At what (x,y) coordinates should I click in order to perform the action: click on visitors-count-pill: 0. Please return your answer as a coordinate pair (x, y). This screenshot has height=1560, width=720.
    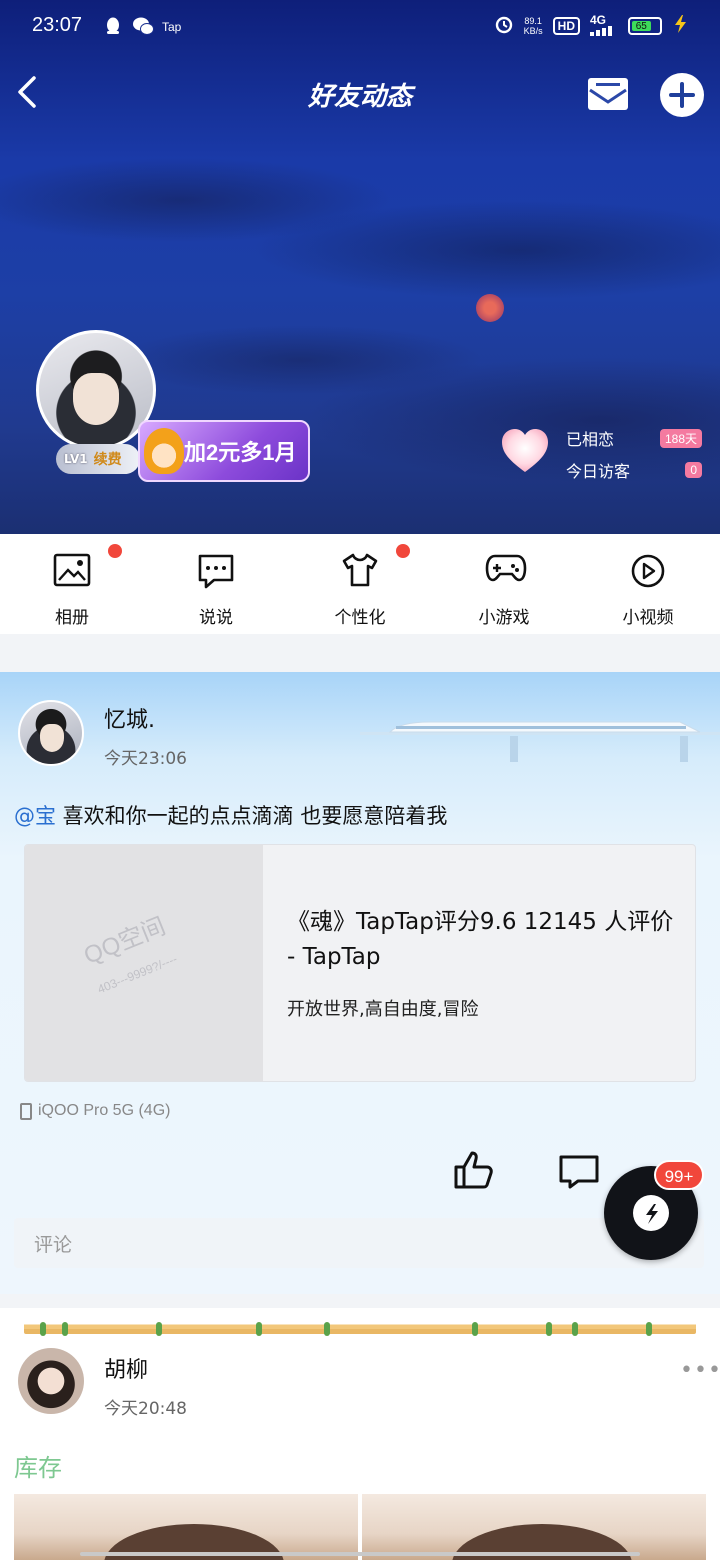
    Looking at the image, I should click on (693, 470).